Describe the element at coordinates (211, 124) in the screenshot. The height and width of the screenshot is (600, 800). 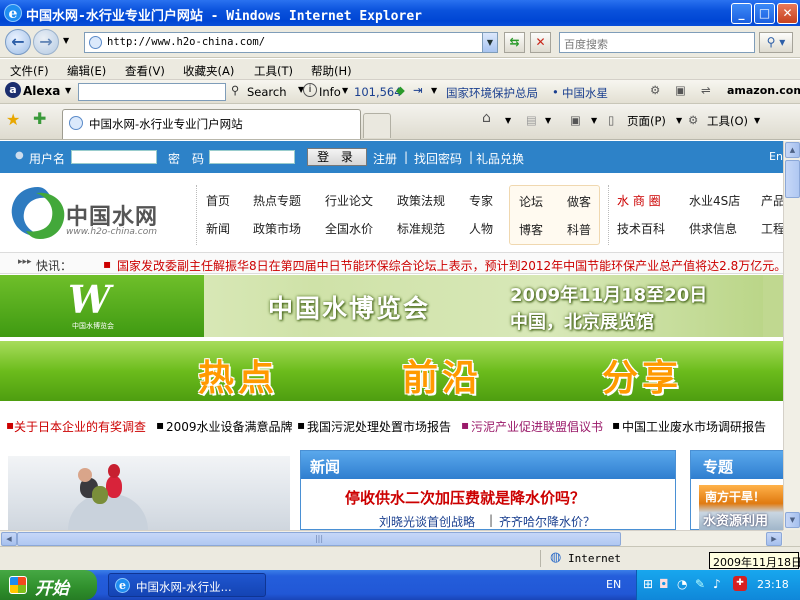
I see `tab-active: 中国水网-水行业专业门户网站` at that location.